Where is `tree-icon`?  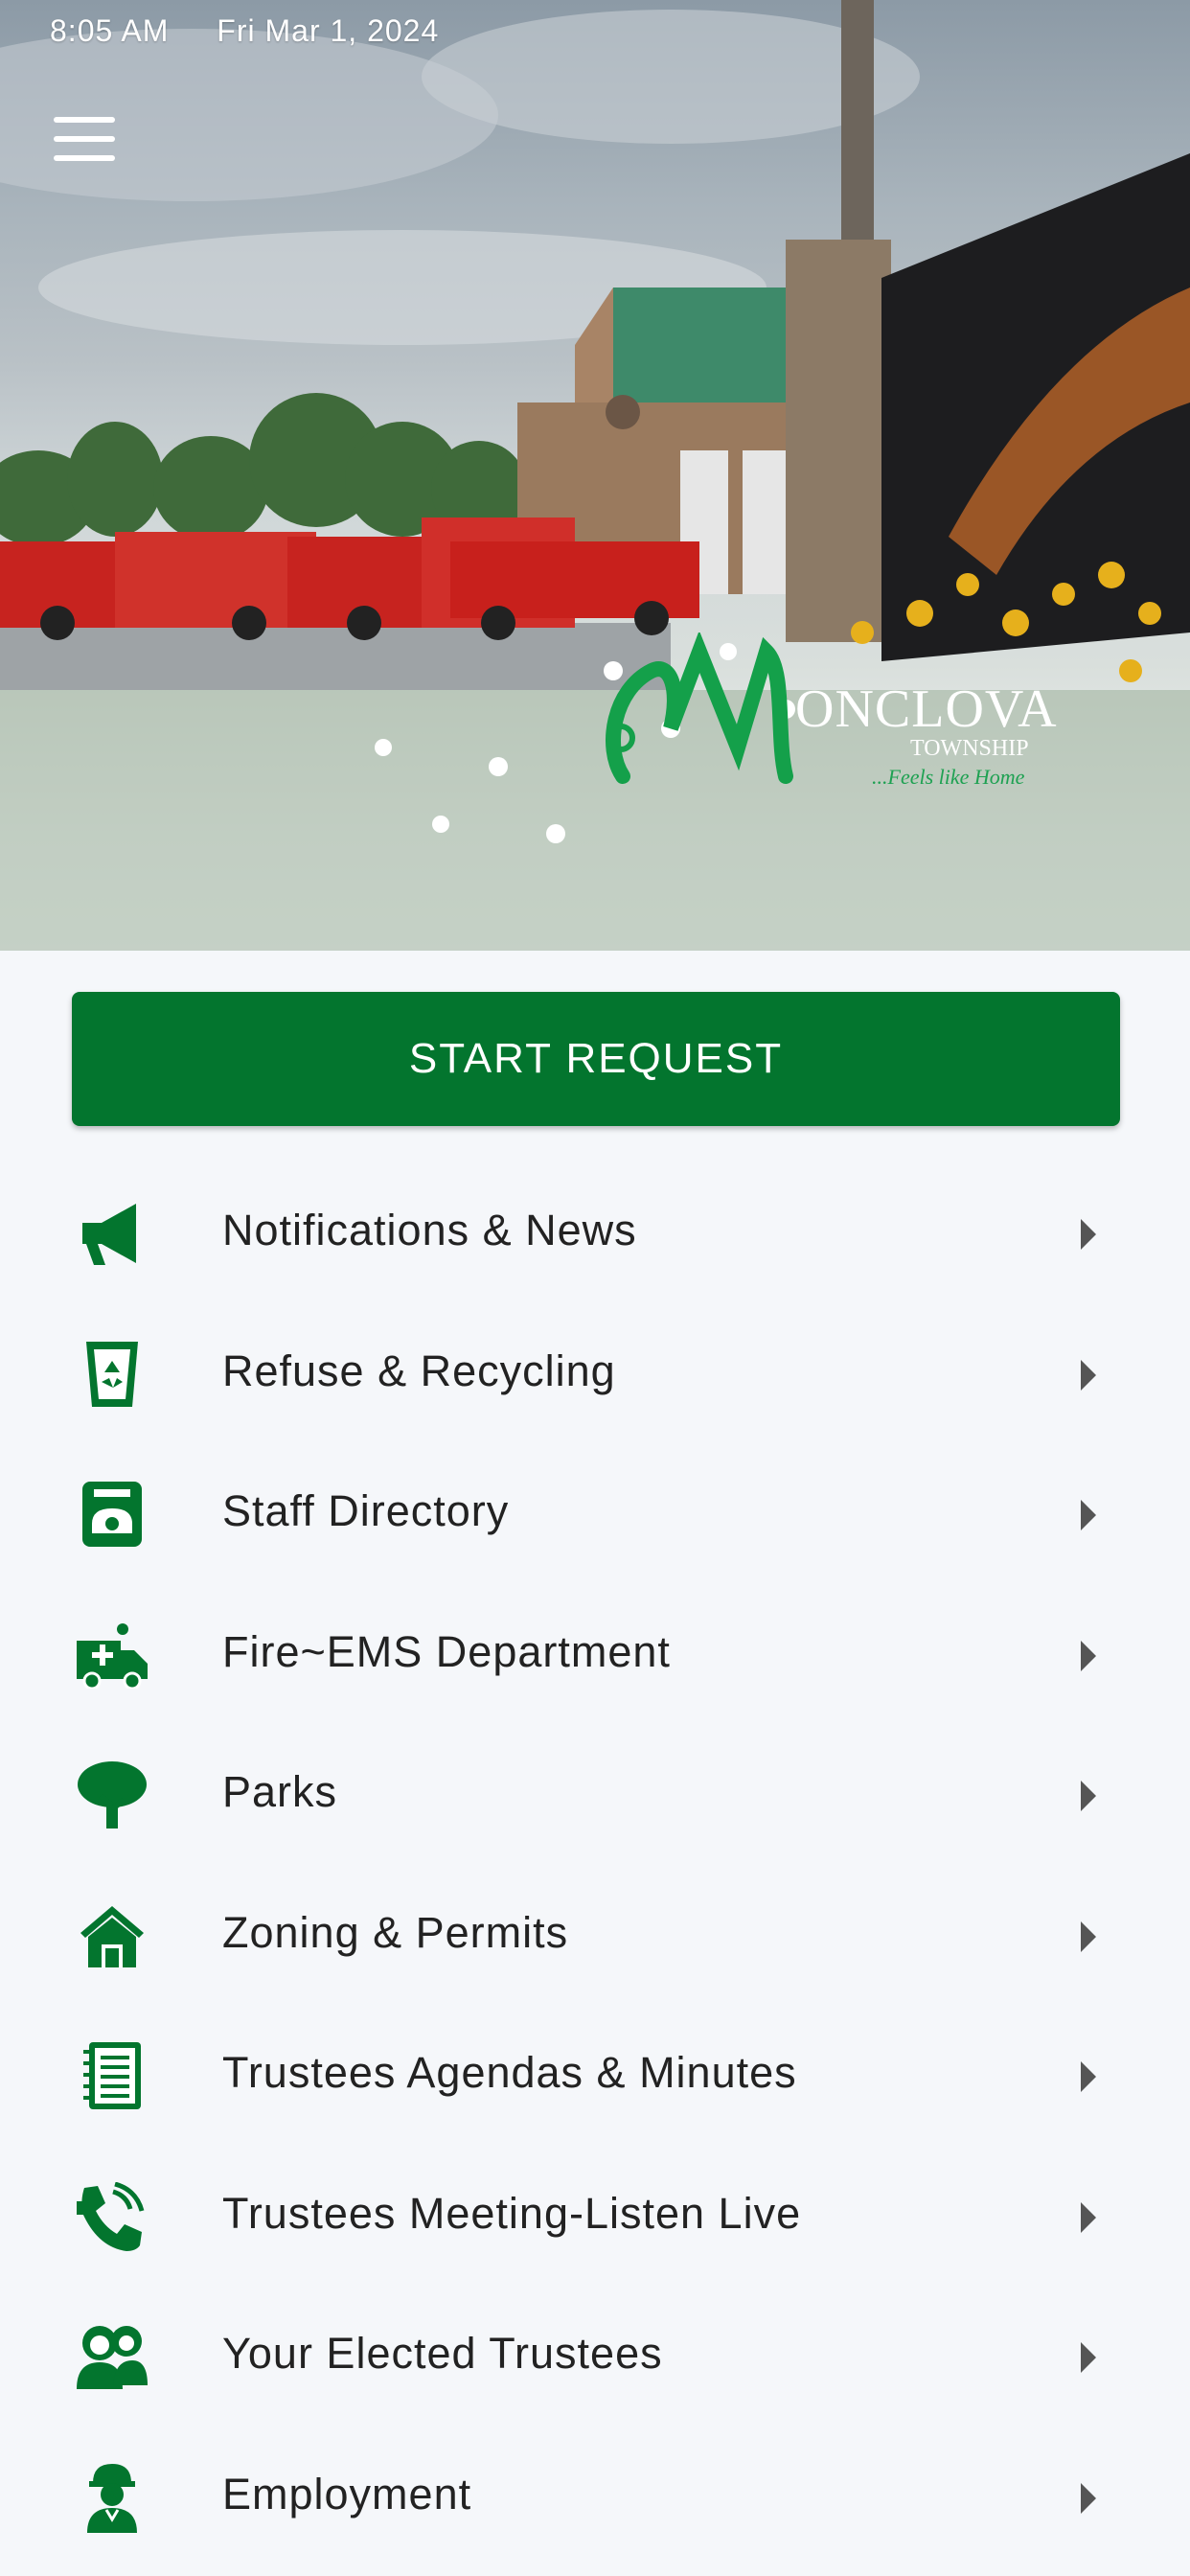
tree-icon is located at coordinates (112, 1795).